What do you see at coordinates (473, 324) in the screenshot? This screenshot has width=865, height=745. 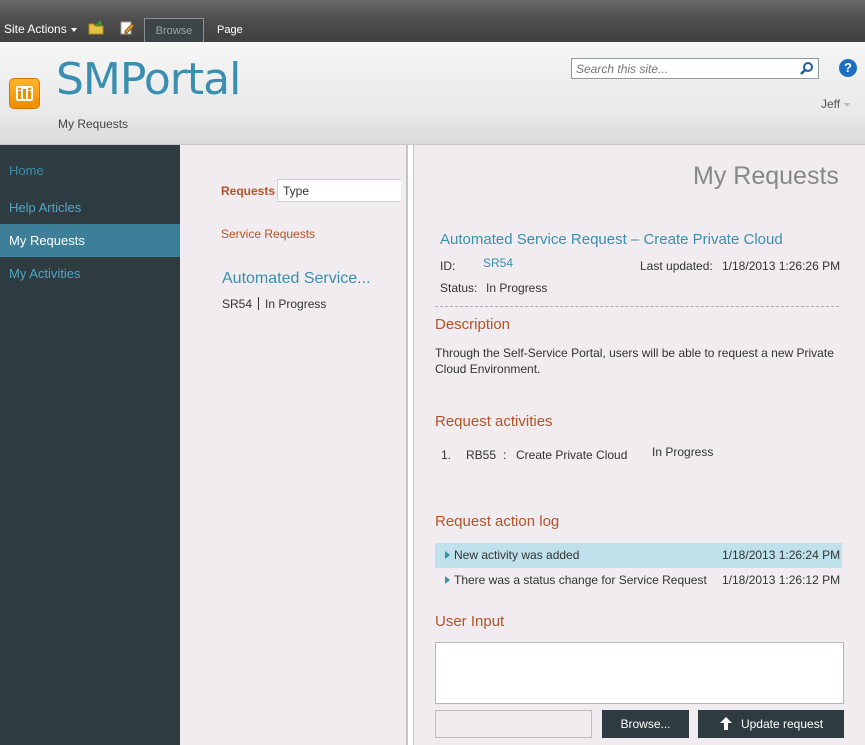 I see `description-heading: Description` at bounding box center [473, 324].